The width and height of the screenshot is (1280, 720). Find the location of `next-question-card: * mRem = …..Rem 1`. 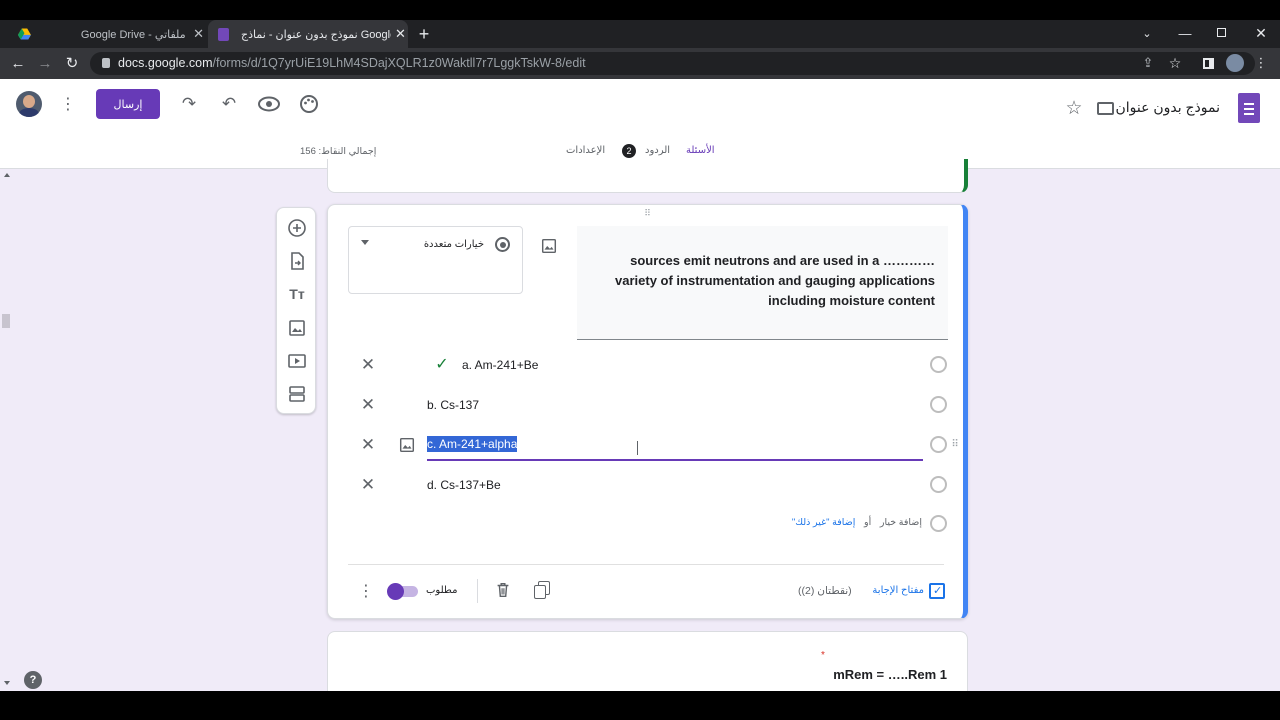

next-question-card: * mRem = …..Rem 1 is located at coordinates (647, 661).